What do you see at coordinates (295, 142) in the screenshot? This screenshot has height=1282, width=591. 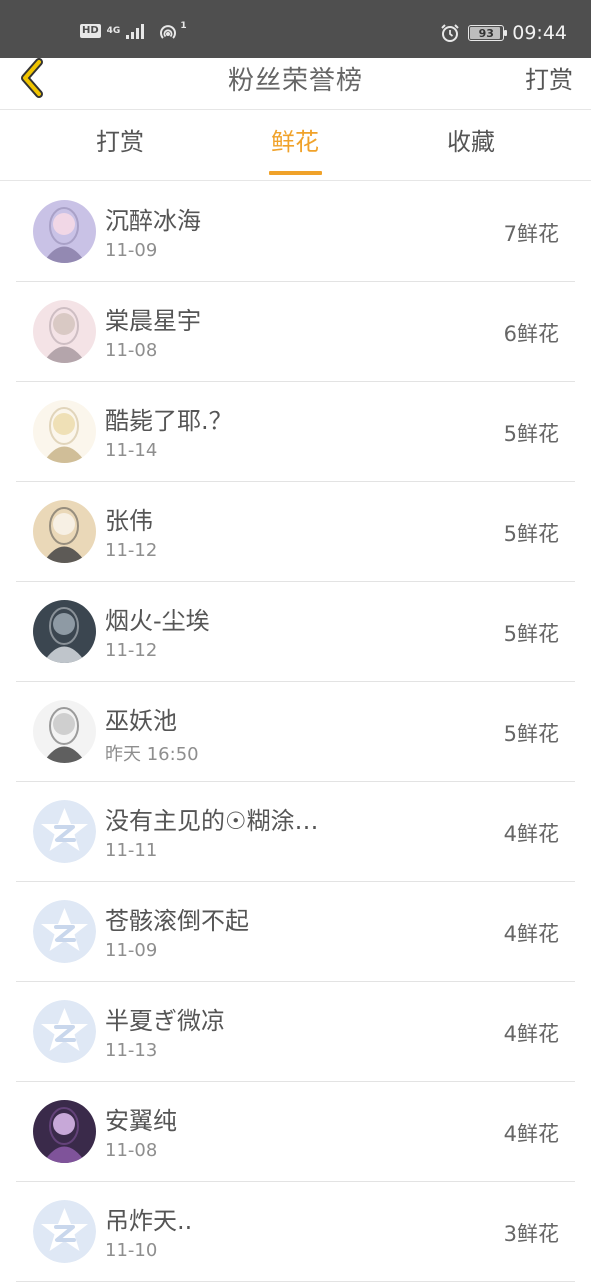 I see `tab-flowers: 鲜花` at bounding box center [295, 142].